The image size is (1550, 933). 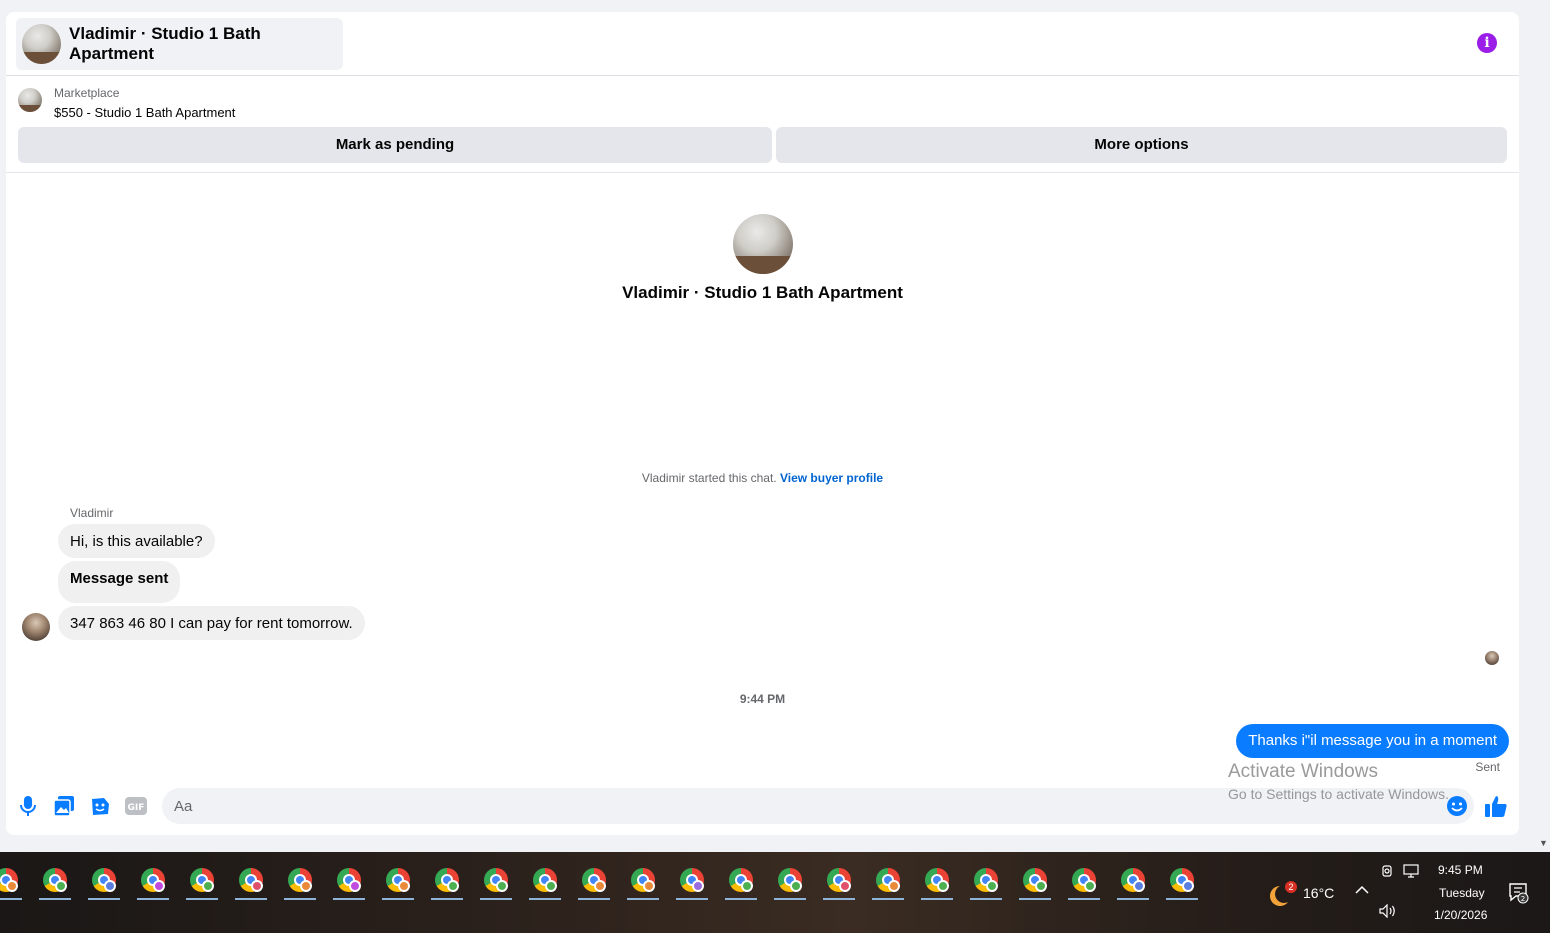 What do you see at coordinates (1519, 893) in the screenshot?
I see `notification-center-icon: 2` at bounding box center [1519, 893].